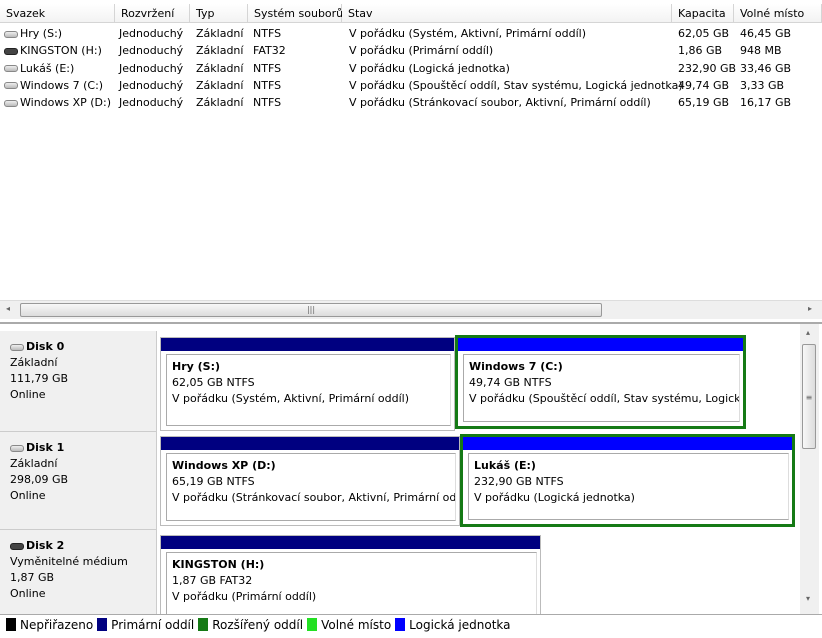  I want to click on cell-text: 49,74 GB, so click(704, 85).